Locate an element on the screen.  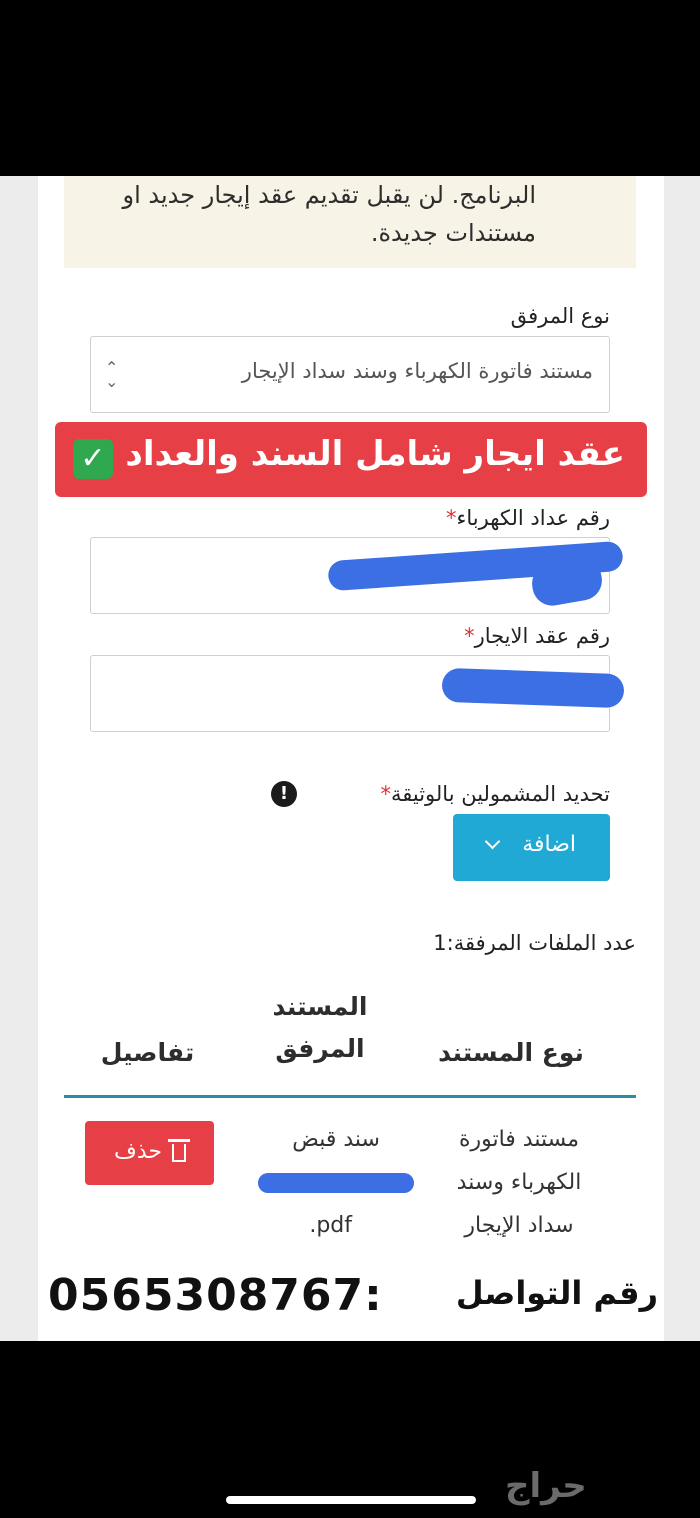
attachment-type-label: نوع المرفق is located at coordinates (560, 316).